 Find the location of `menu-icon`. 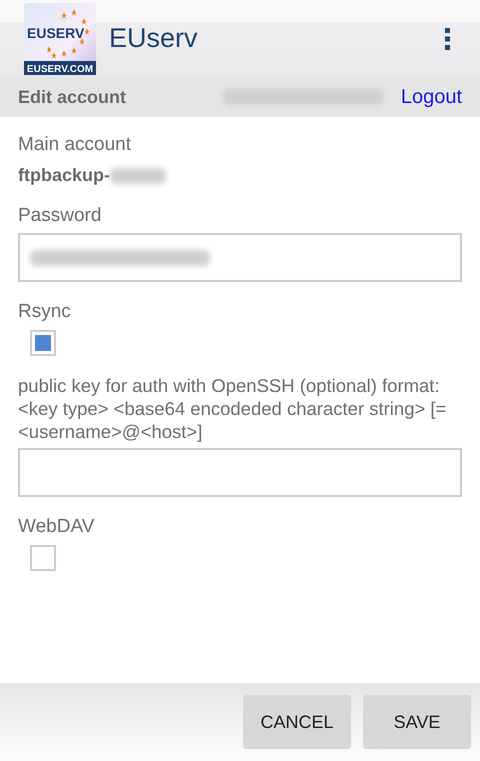

menu-icon is located at coordinates (448, 39).